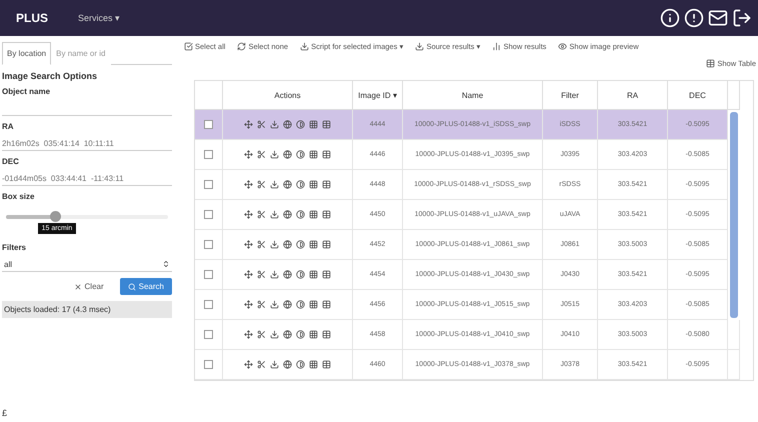 The width and height of the screenshot is (758, 422). Describe the element at coordinates (694, 18) in the screenshot. I see `alert-icon` at that location.